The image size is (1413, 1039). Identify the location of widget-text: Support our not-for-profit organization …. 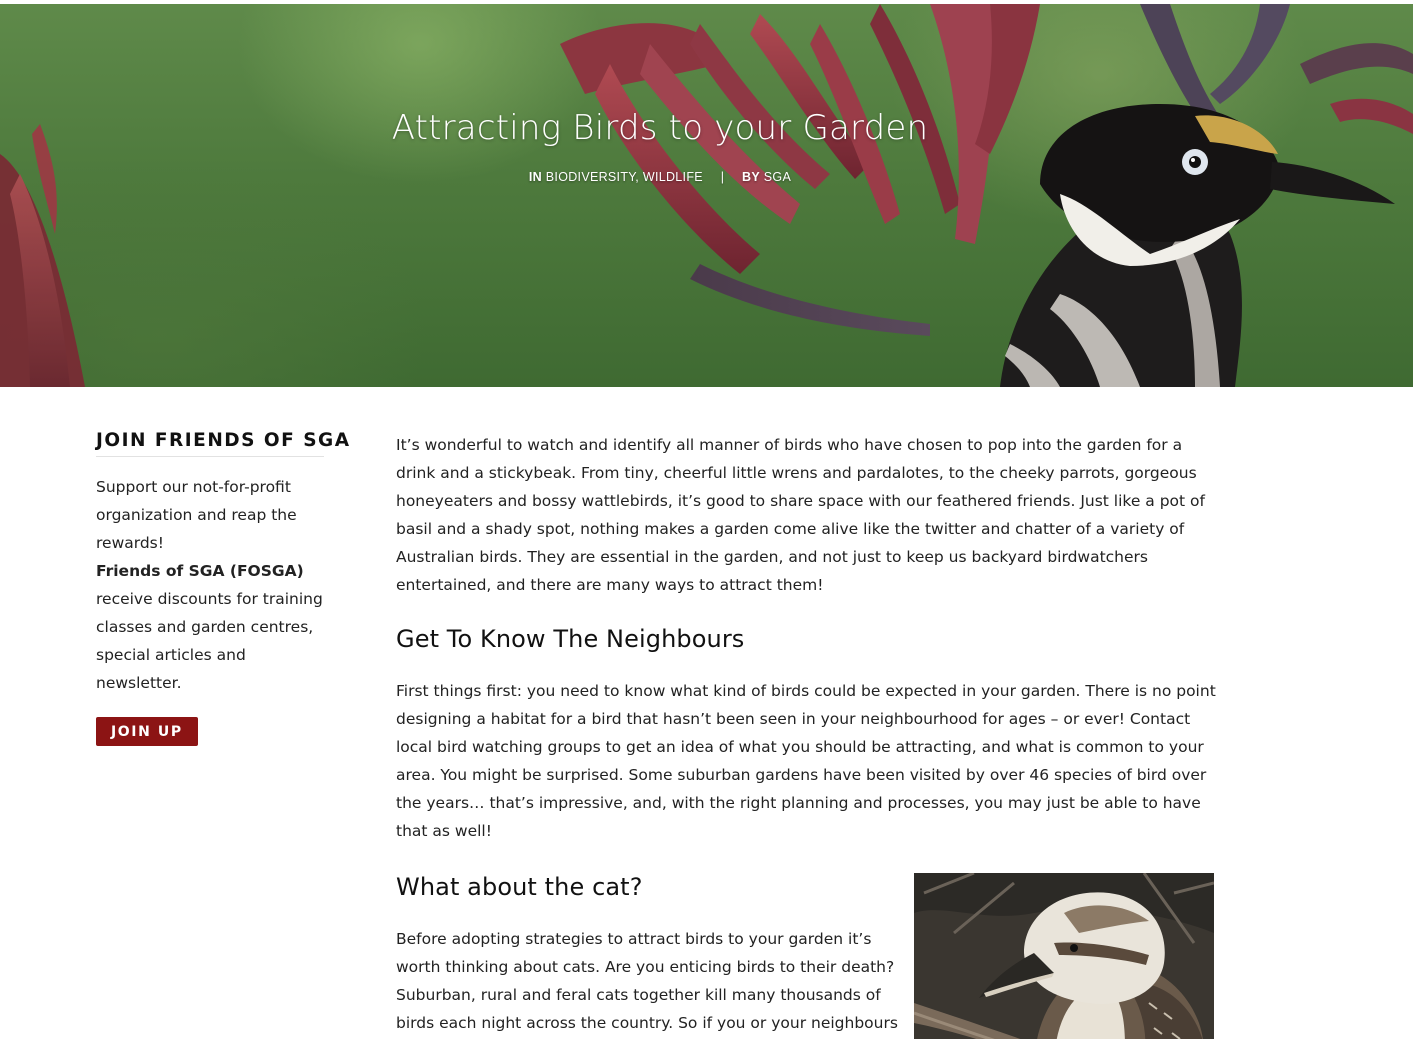
(210, 585).